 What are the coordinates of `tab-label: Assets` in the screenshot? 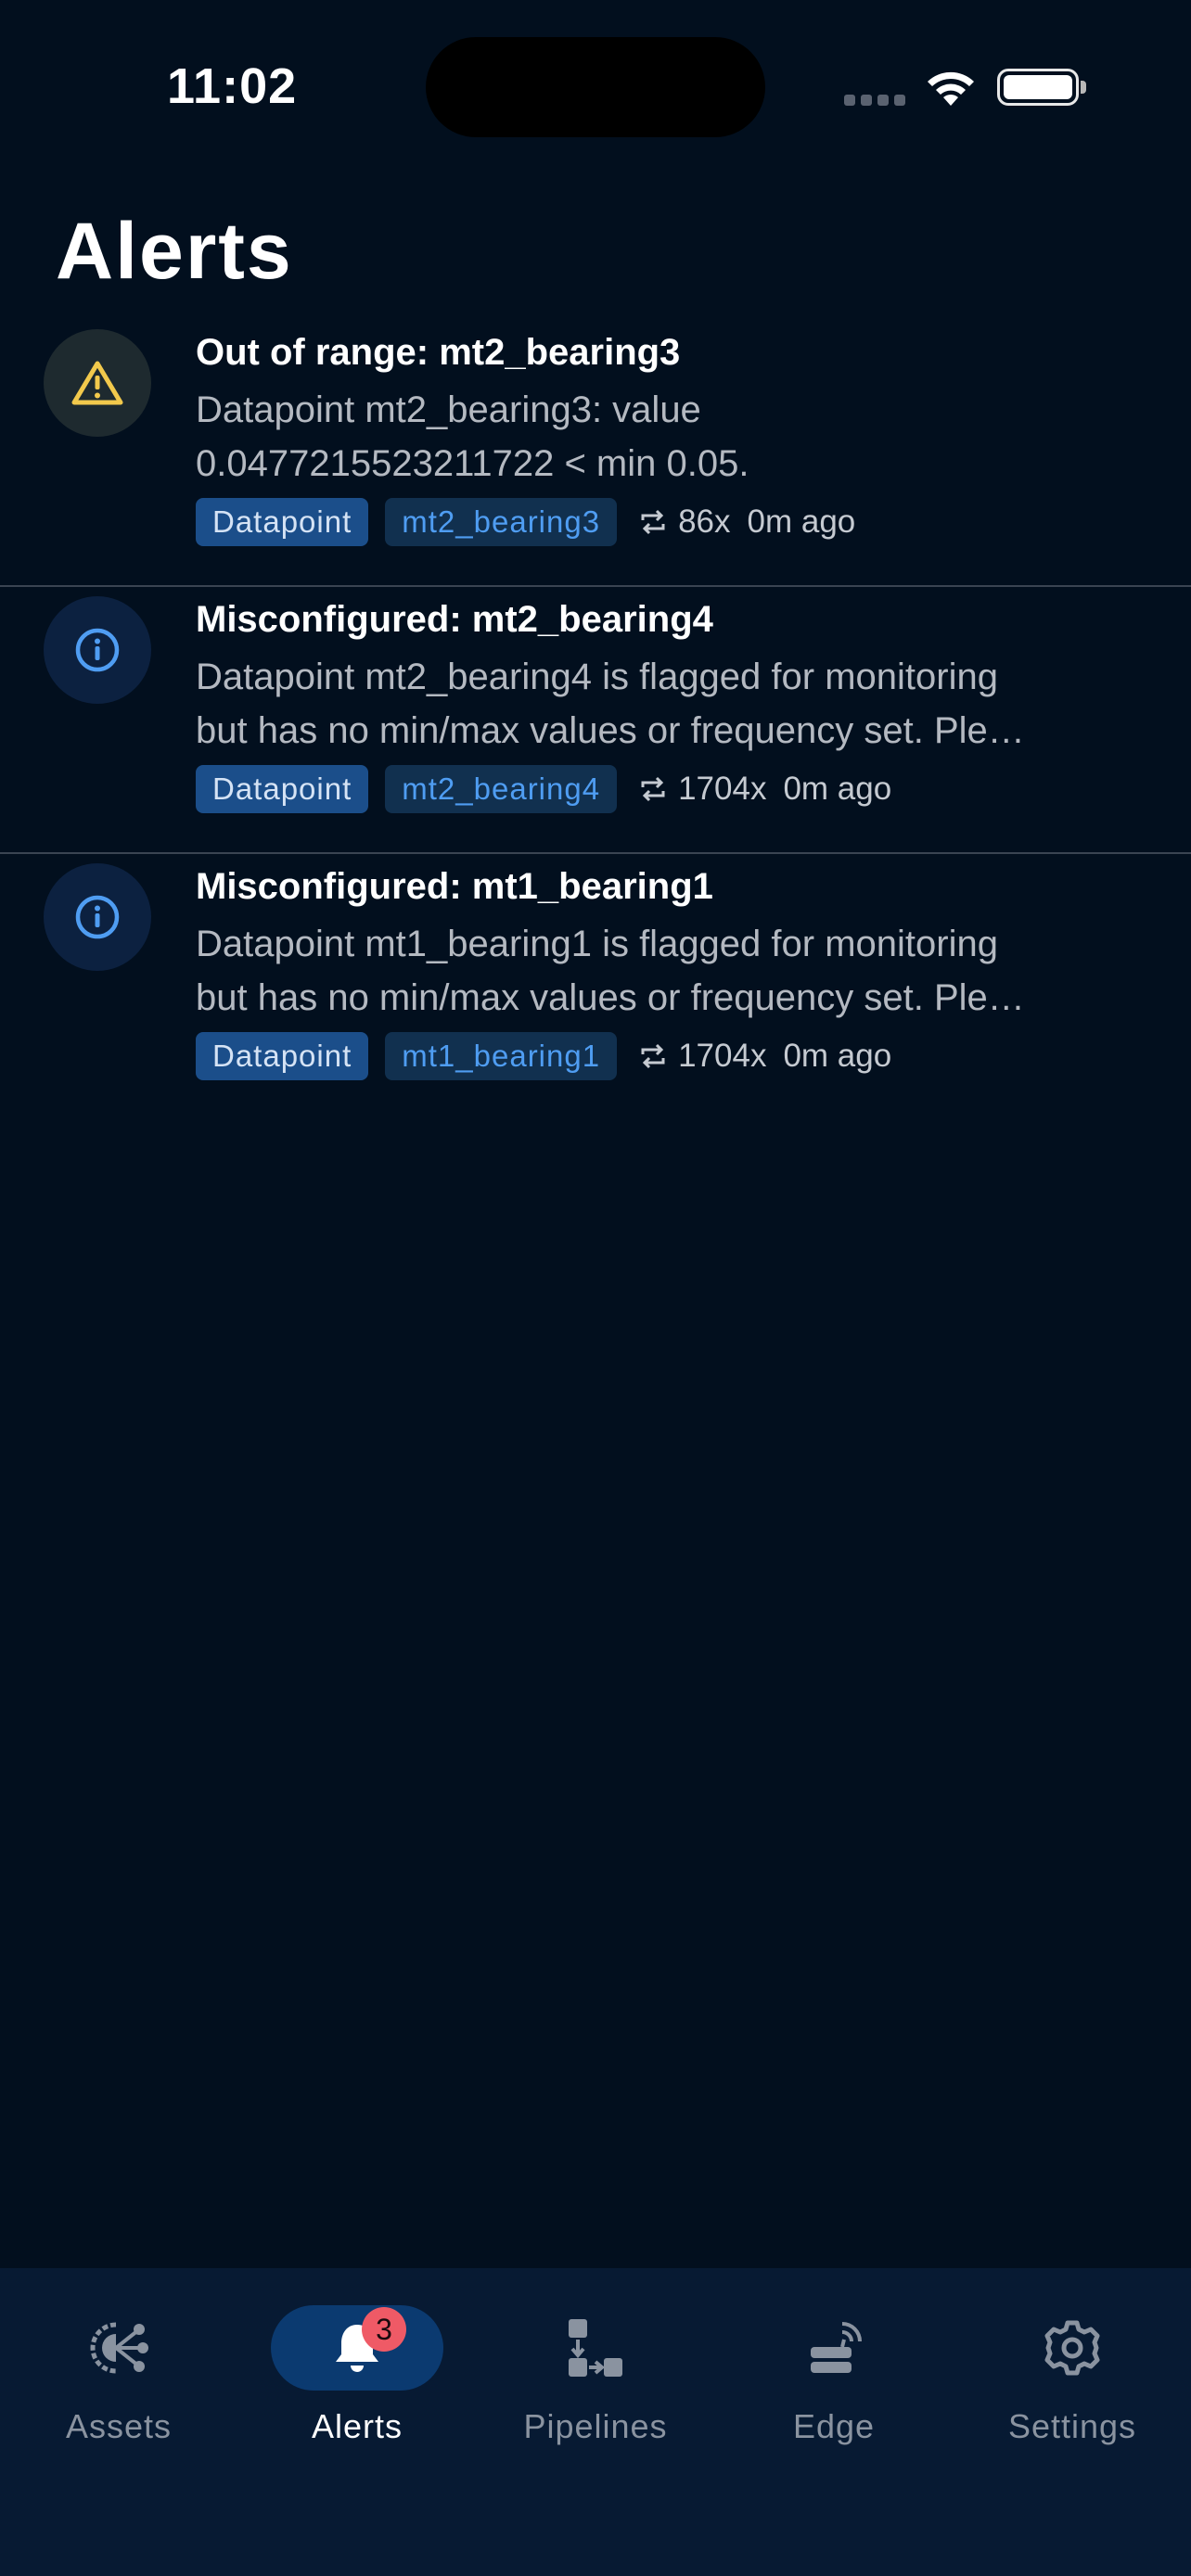 It's located at (119, 2426).